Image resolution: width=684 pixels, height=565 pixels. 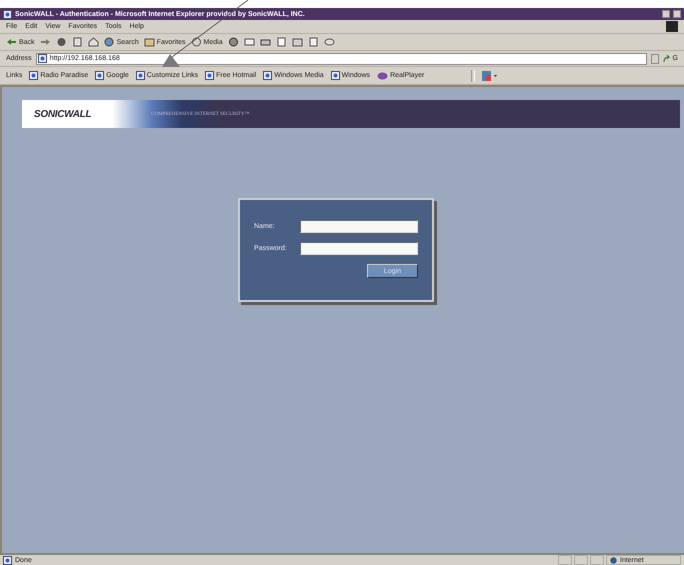 What do you see at coordinates (45, 42) in the screenshot?
I see `forward-arrow-icon` at bounding box center [45, 42].